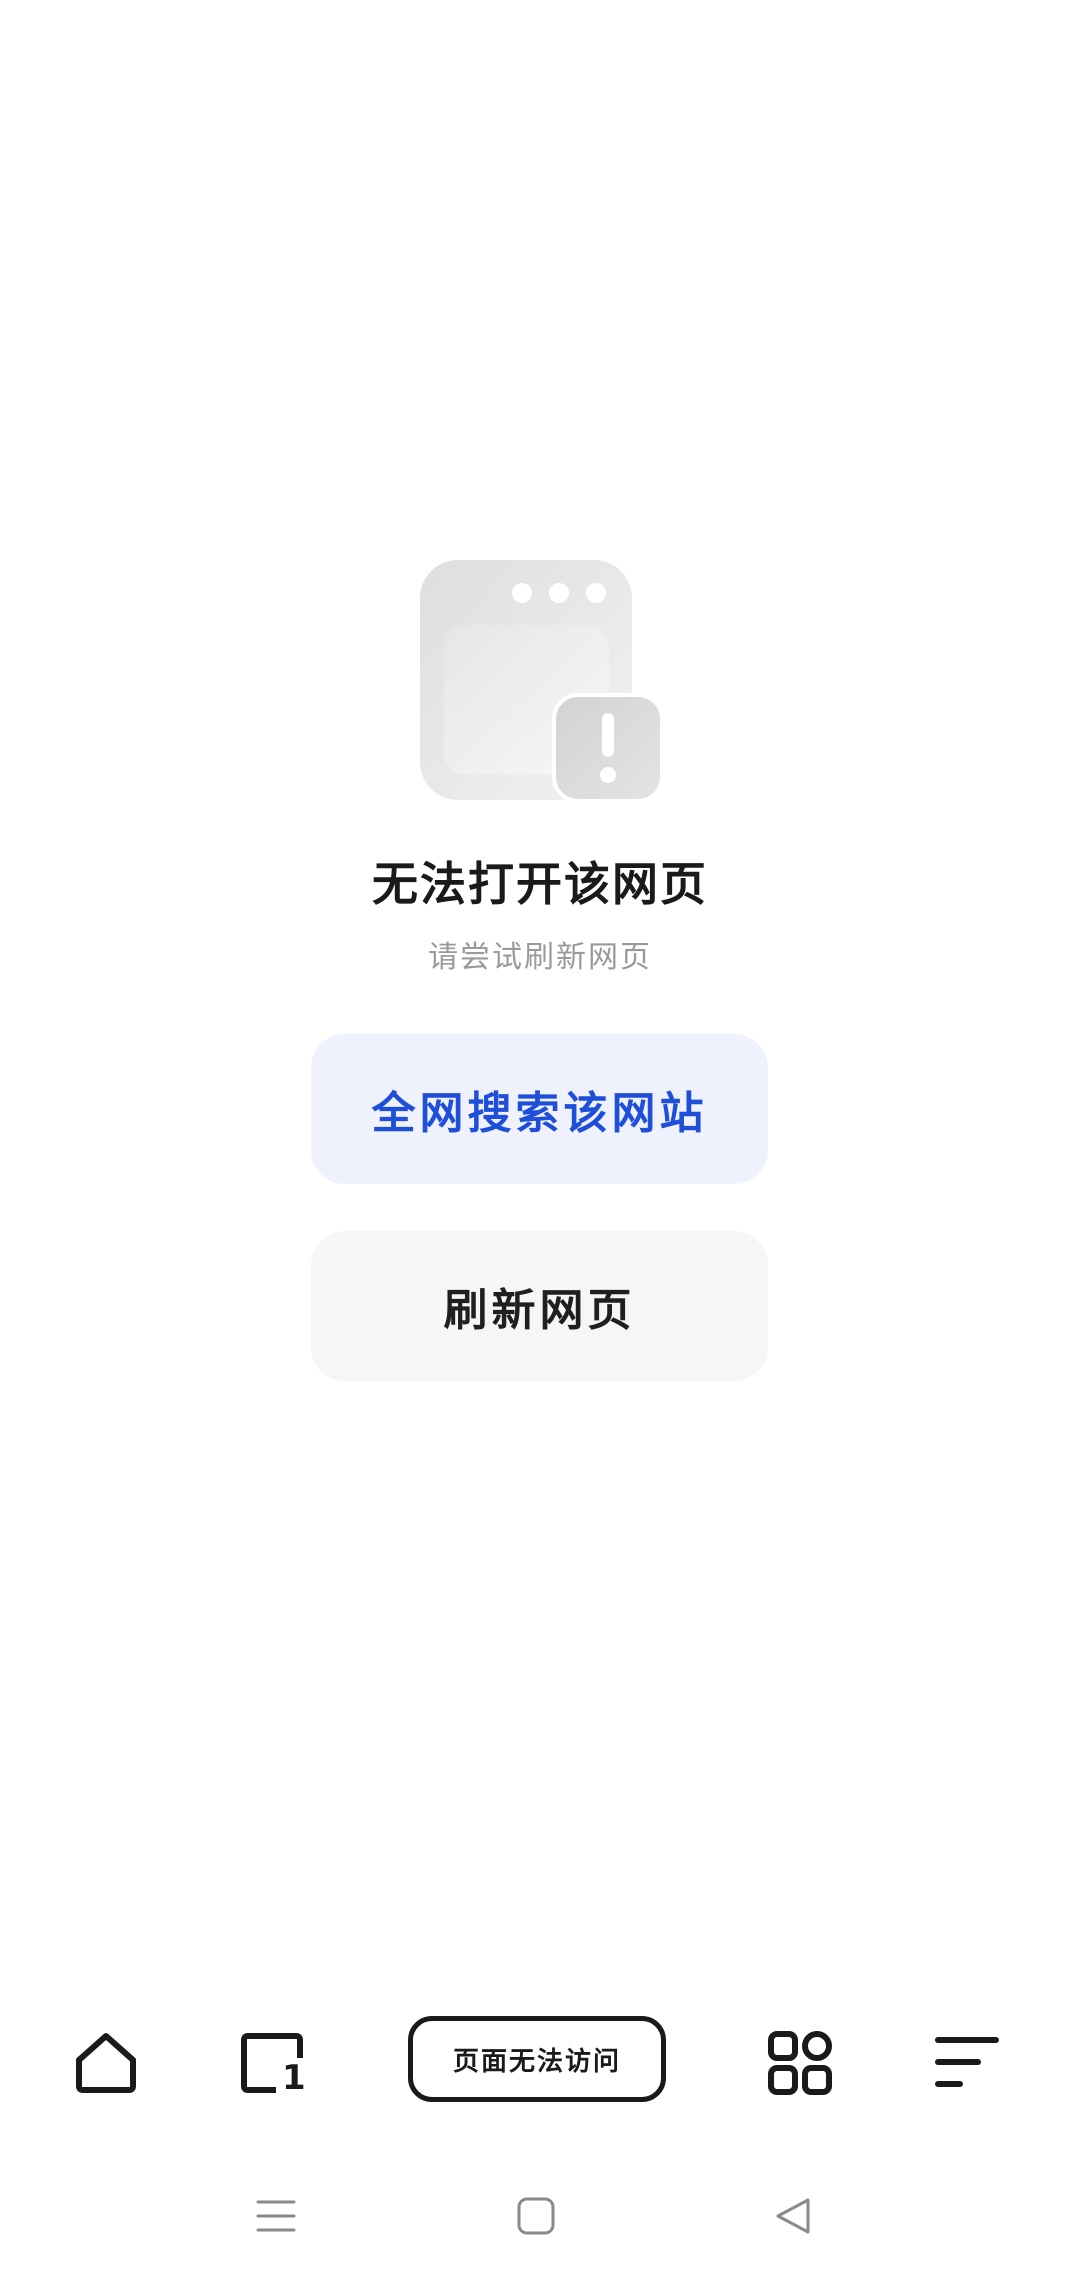 Image resolution: width=1080 pixels, height=2282 pixels. Describe the element at coordinates (537, 2059) in the screenshot. I see `address-bar: 页面无法访问` at that location.